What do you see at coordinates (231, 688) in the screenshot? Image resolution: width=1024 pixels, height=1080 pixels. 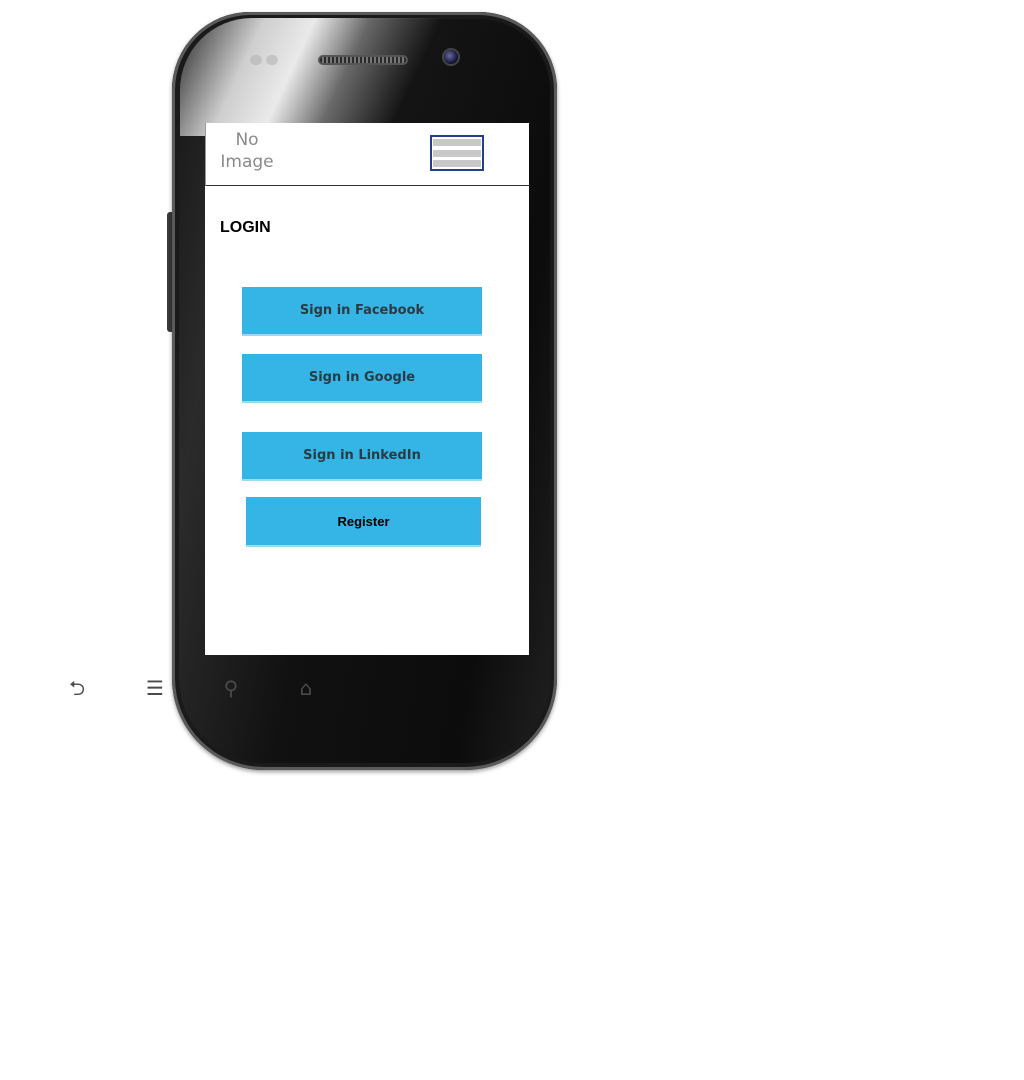 I see `search-icon: ⚲` at bounding box center [231, 688].